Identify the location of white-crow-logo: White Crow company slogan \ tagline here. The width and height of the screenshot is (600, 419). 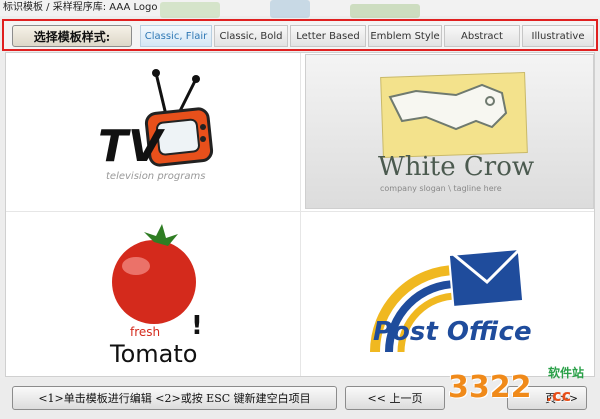
(456, 132).